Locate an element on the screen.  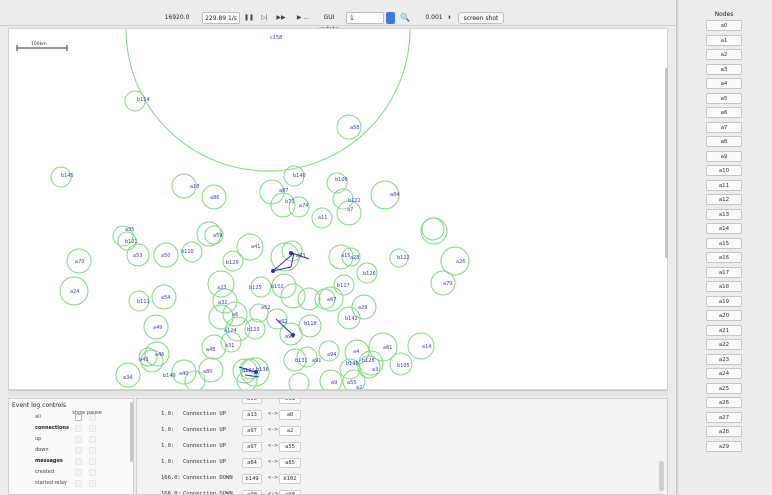
node-label: a54 is located at coordinates (165, 298).